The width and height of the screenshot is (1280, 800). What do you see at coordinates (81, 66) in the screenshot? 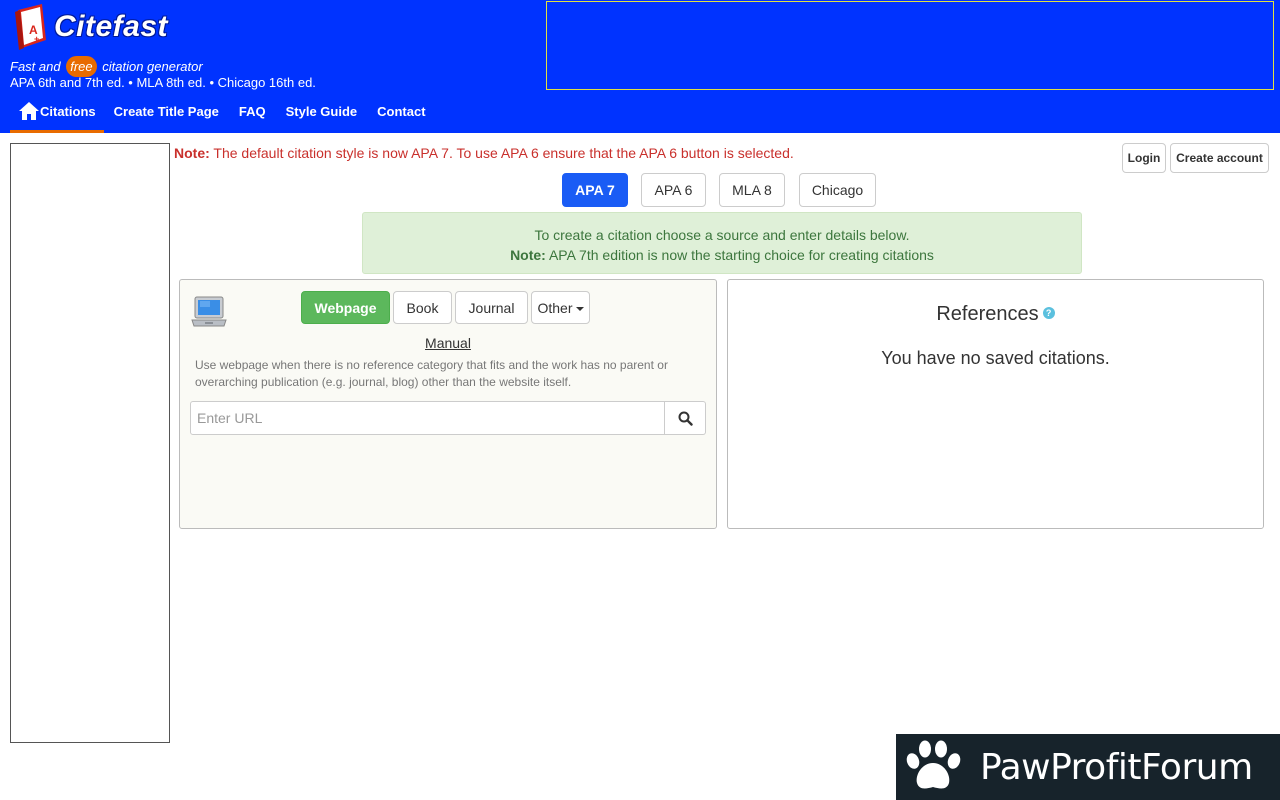
I see `free-badge: free` at bounding box center [81, 66].